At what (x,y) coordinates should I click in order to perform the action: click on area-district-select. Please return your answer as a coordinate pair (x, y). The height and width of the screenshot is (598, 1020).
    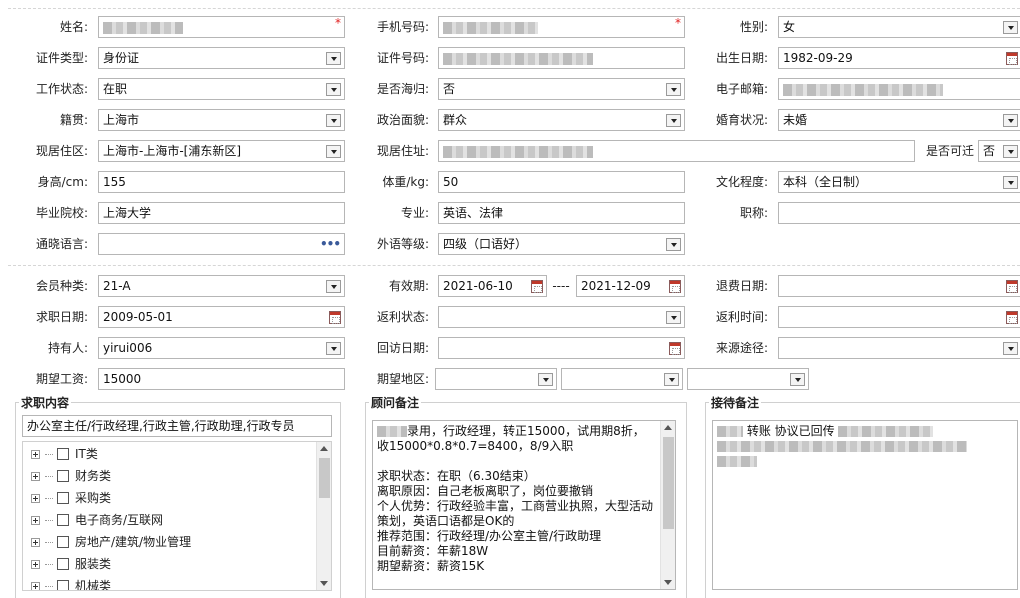
    Looking at the image, I should click on (748, 379).